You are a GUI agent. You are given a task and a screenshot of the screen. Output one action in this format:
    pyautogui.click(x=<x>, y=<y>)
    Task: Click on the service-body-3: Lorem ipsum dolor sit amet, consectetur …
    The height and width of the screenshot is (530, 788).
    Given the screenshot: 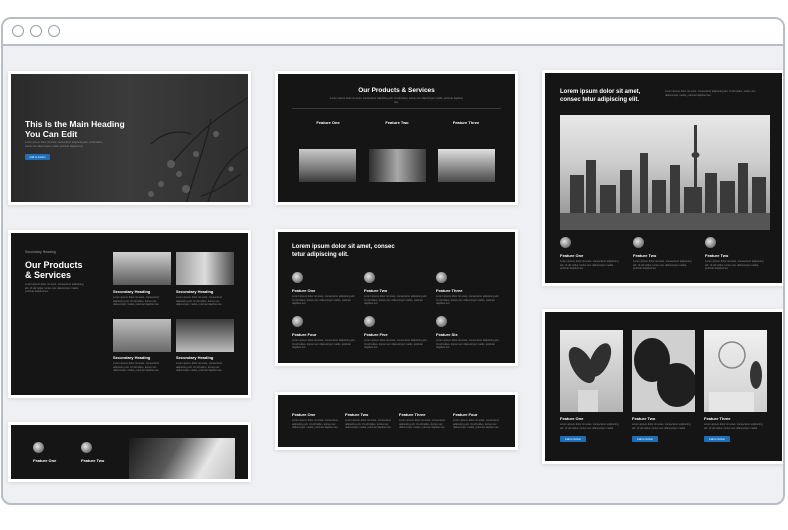 What is the action you would take?
    pyautogui.click(x=136, y=367)
    